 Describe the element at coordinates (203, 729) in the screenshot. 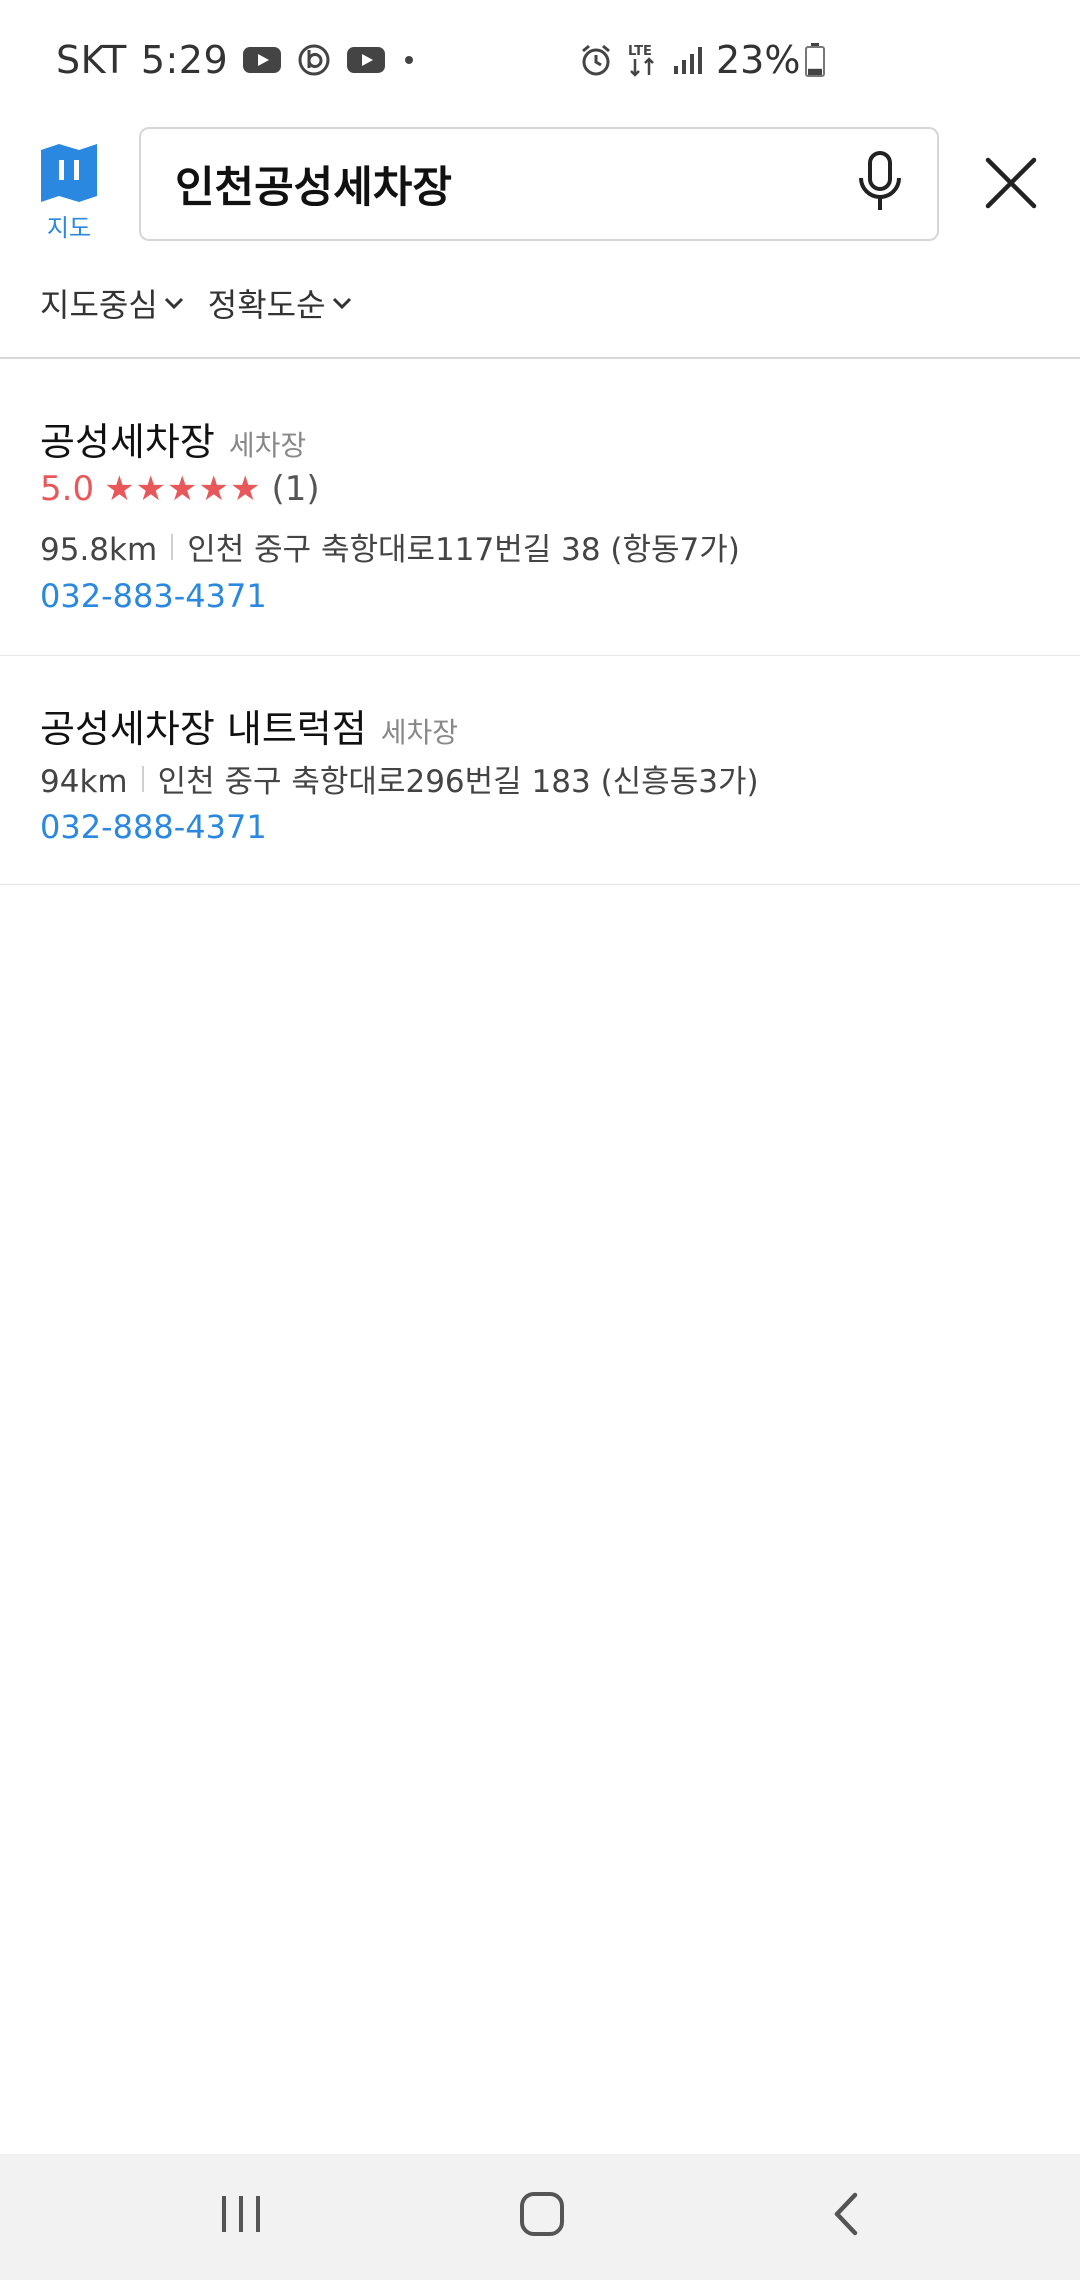

I see `result-name: 공성세차장 내트럭점` at that location.